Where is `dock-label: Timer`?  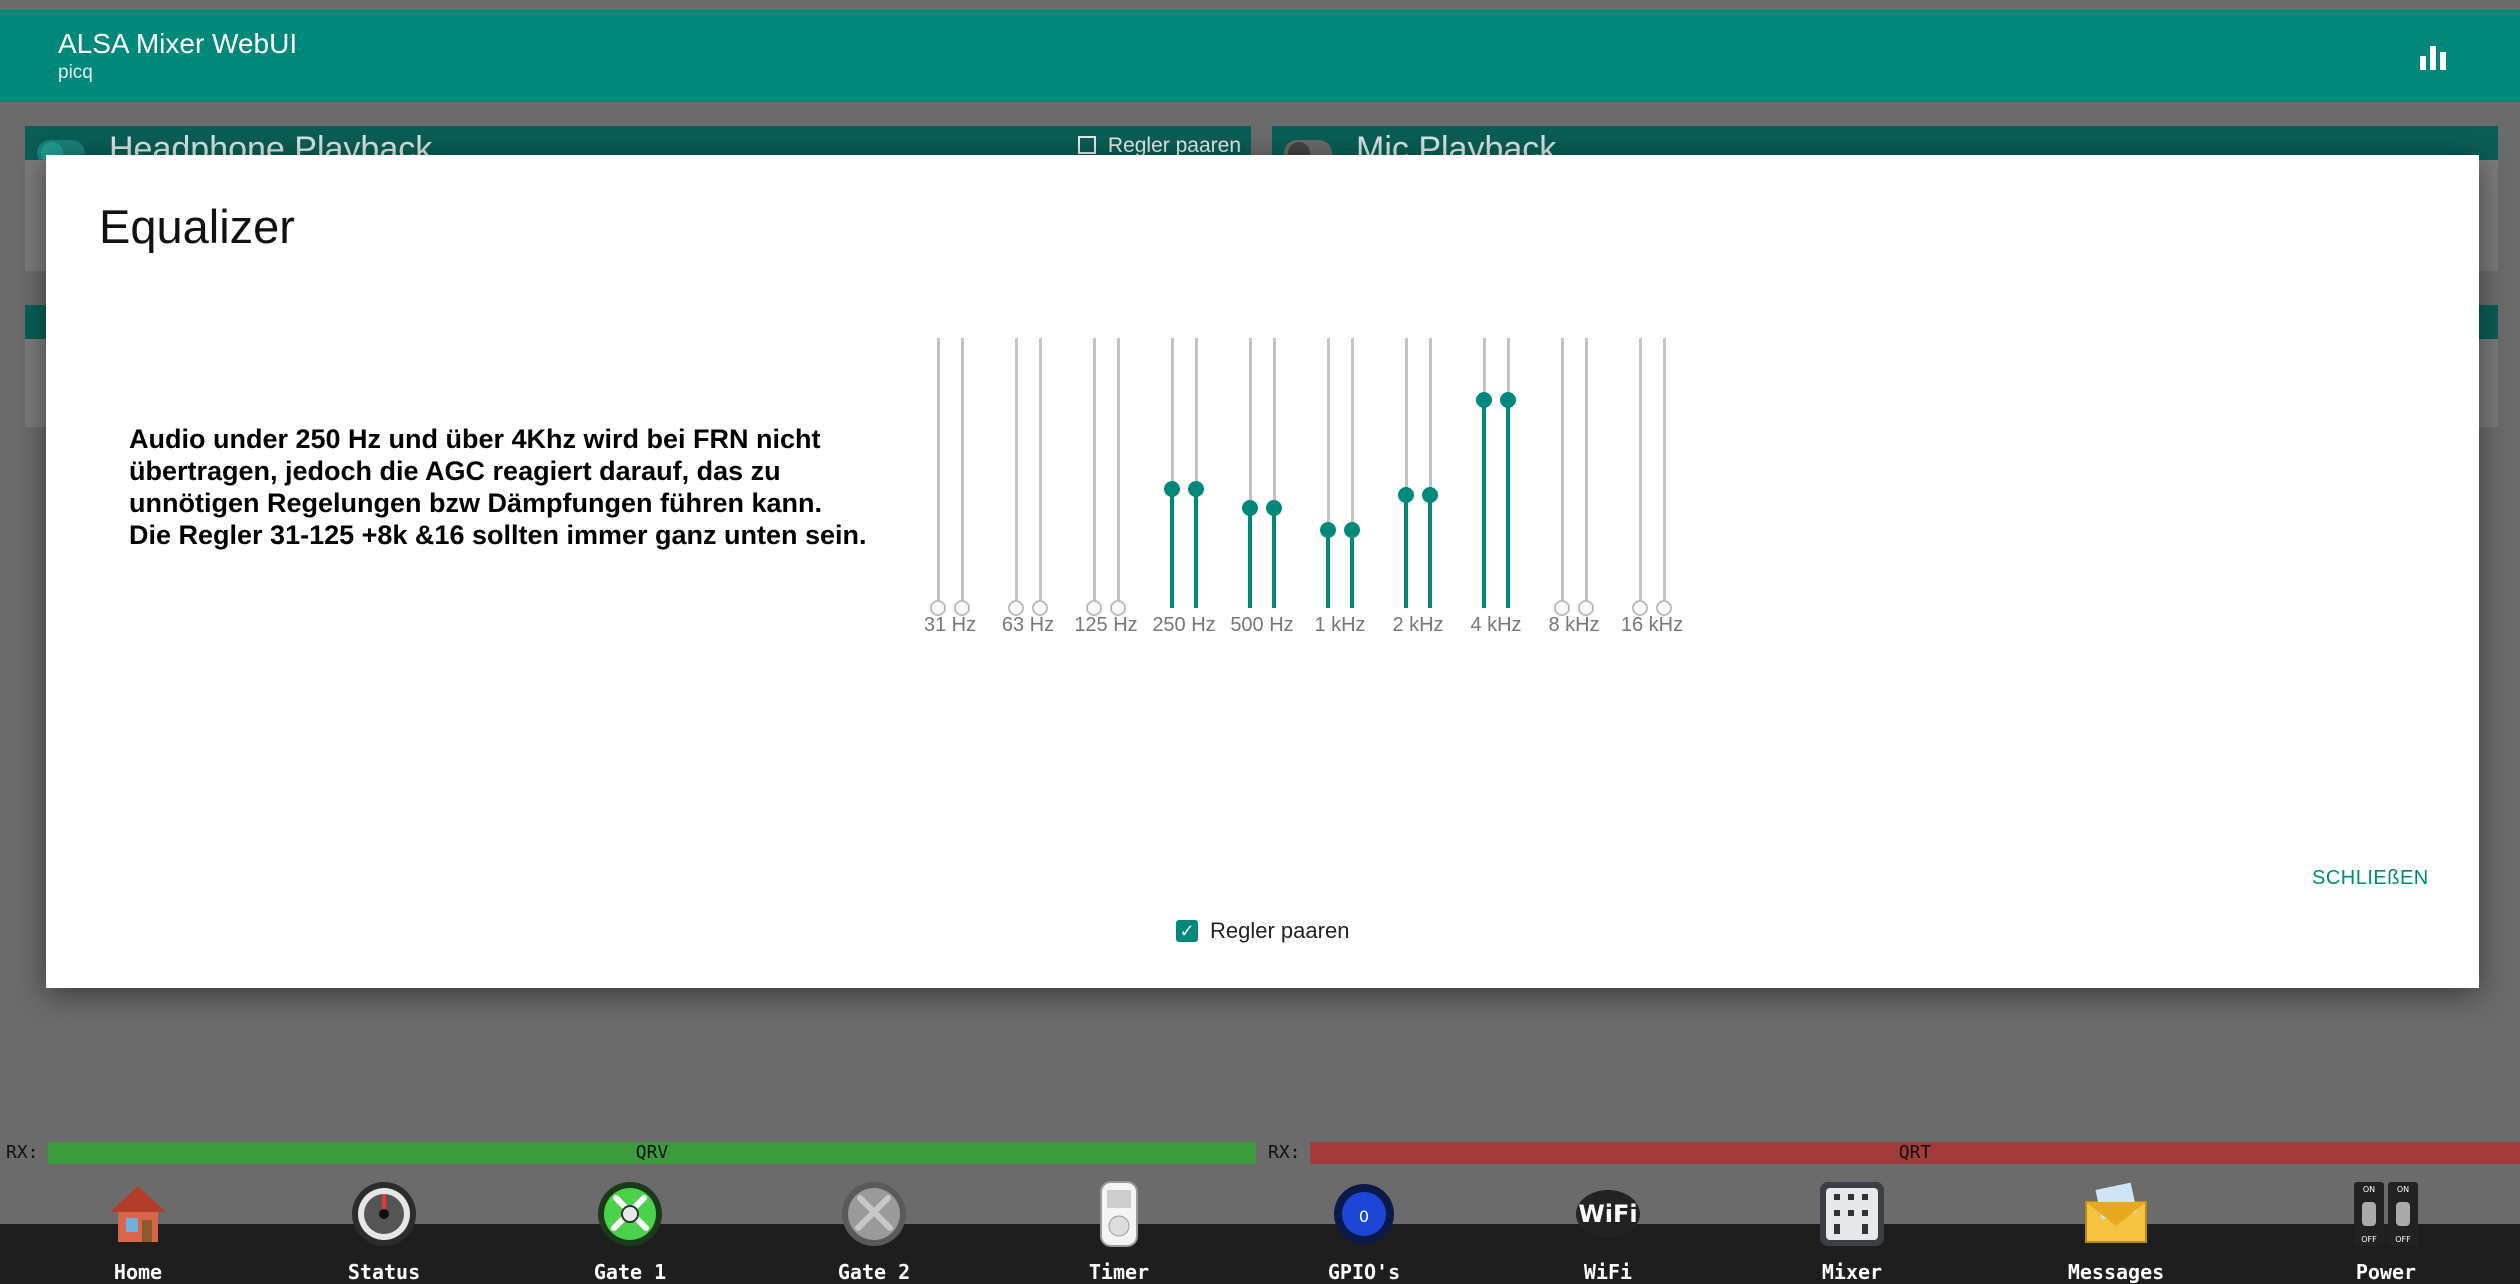 dock-label: Timer is located at coordinates (1119, 1272).